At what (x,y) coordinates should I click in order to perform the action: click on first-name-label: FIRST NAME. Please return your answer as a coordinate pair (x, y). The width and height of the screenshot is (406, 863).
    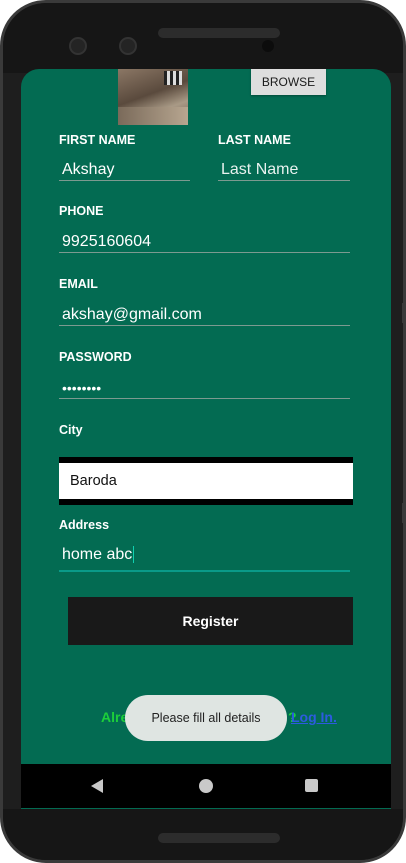
    Looking at the image, I should click on (97, 140).